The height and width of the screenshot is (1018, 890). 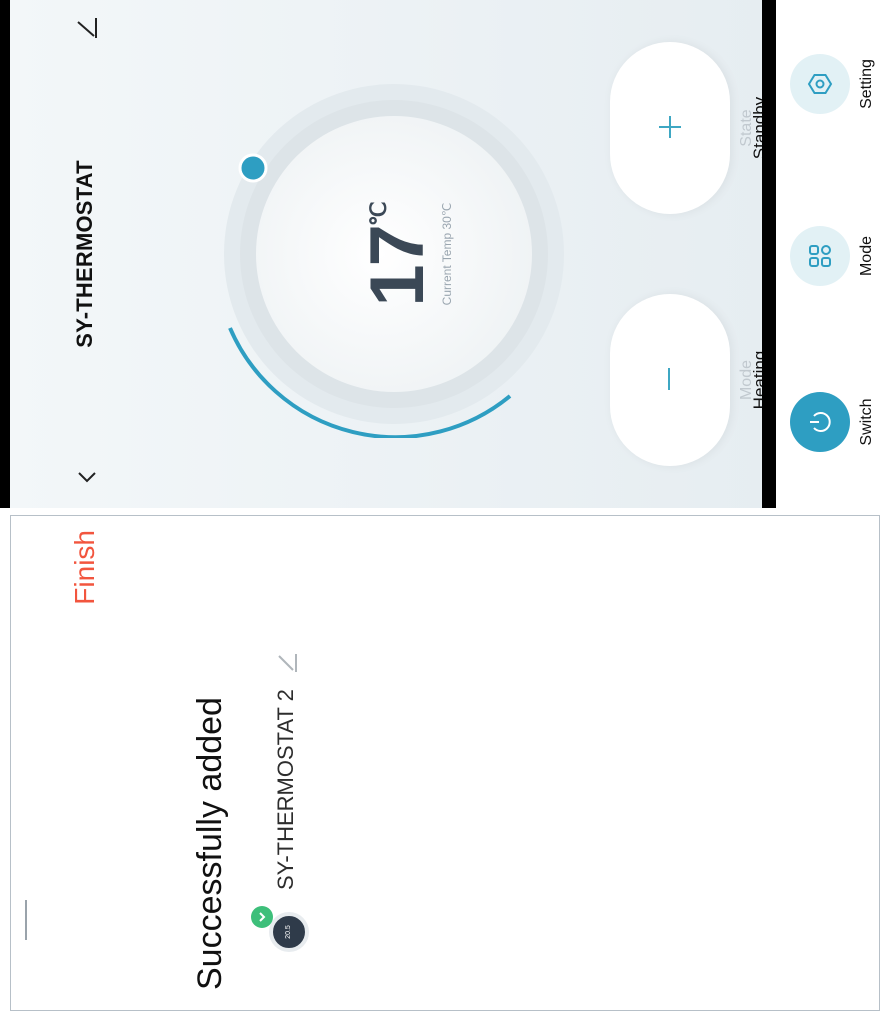 I want to click on finish-button: Finish, so click(x=85, y=575).